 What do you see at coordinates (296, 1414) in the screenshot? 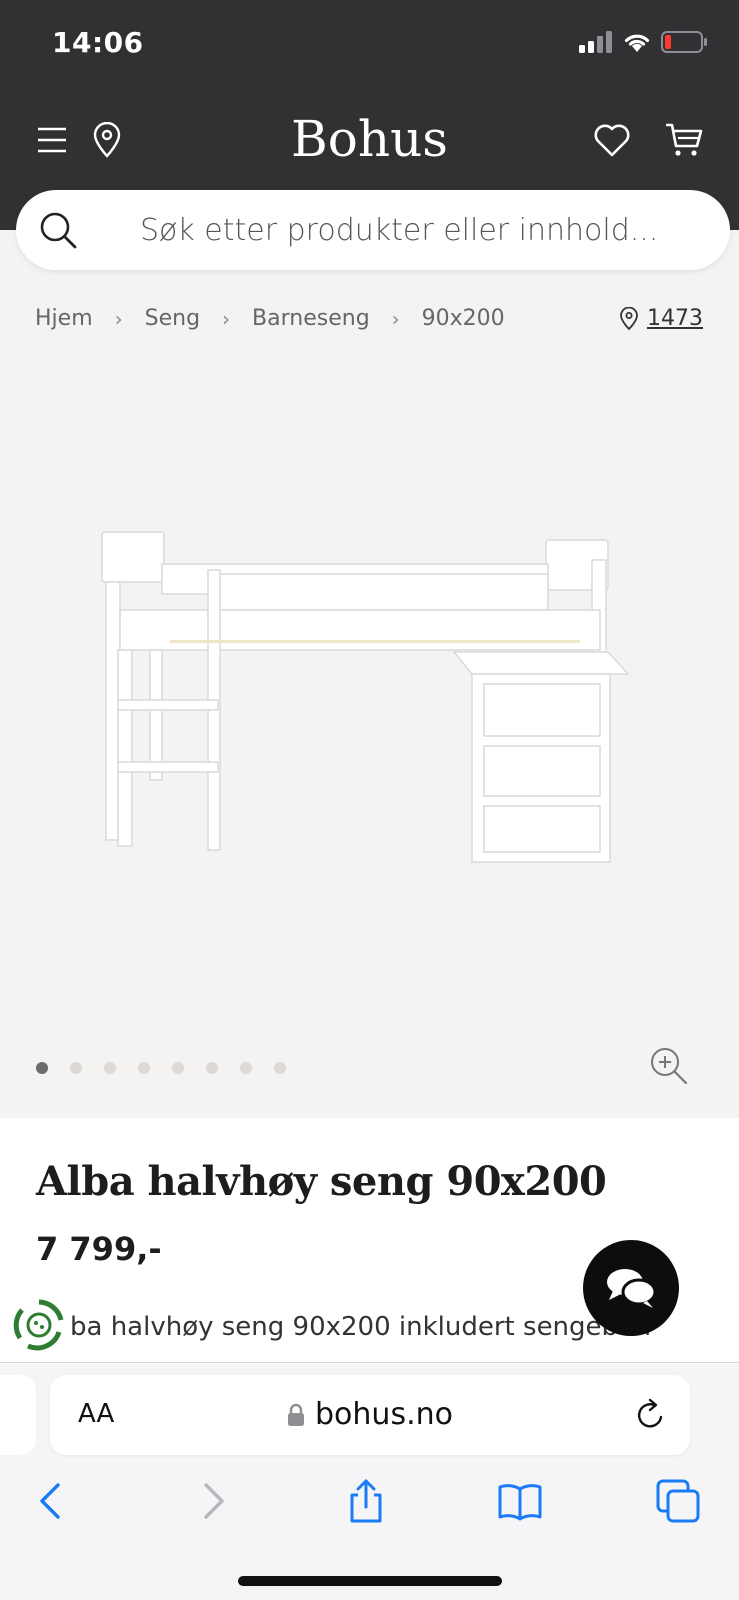
I see `lock-icon` at bounding box center [296, 1414].